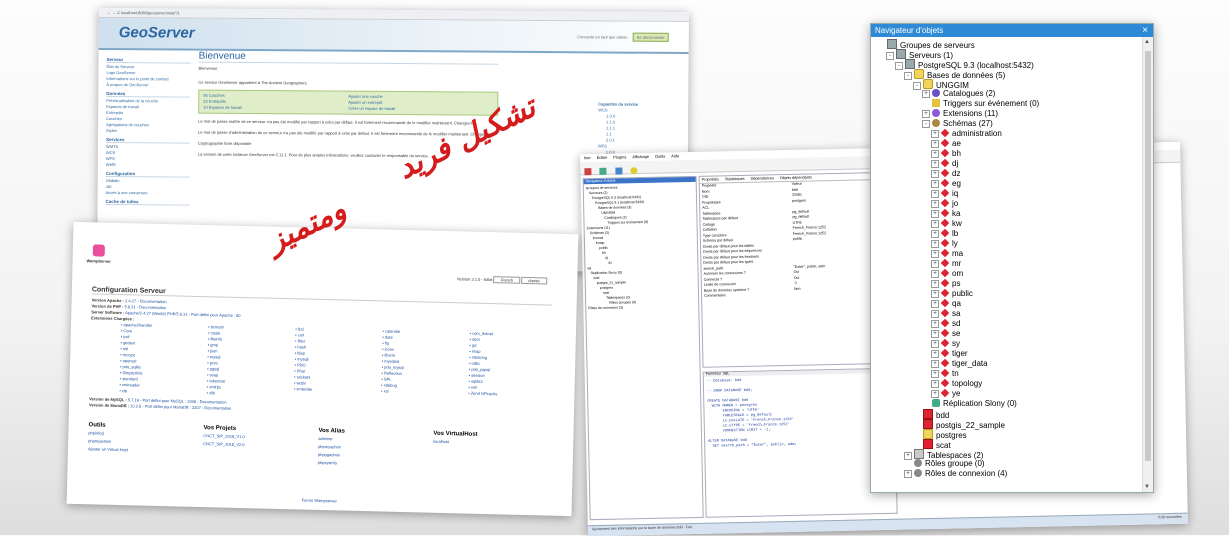 The width and height of the screenshot is (1229, 536). What do you see at coordinates (420, 109) in the screenshot?
I see `summary-action-link: Créer un espace de travail` at bounding box center [420, 109].